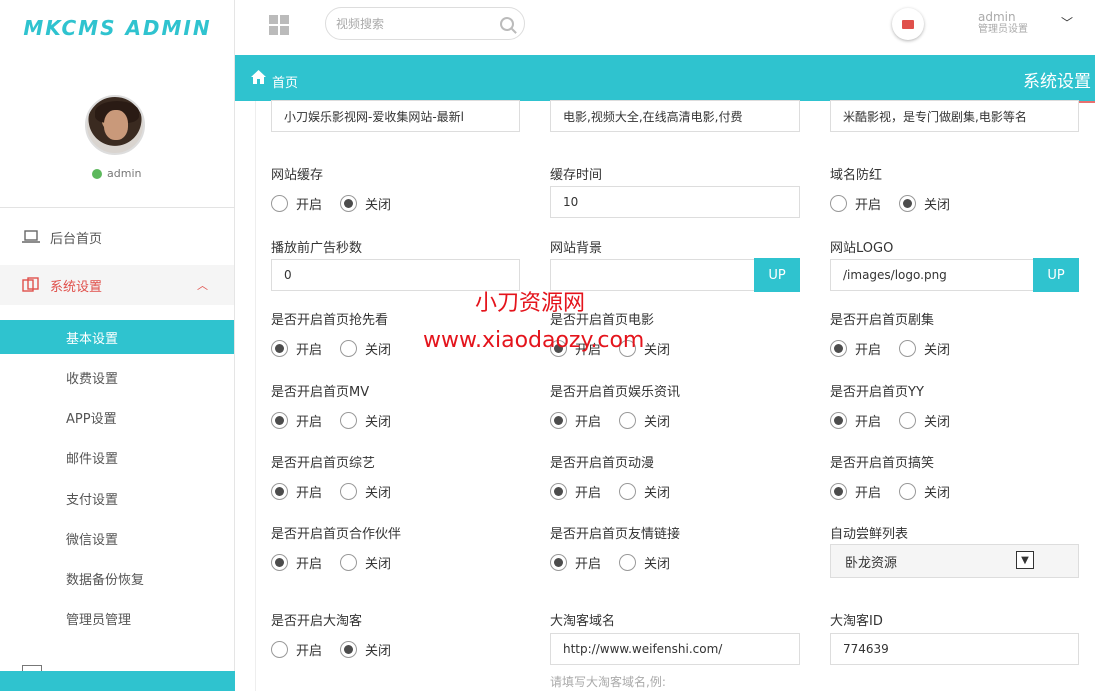 This screenshot has width=1095, height=691. Describe the element at coordinates (323, 463) in the screenshot. I see `toggle-label: 是否开启首页综艺` at that location.